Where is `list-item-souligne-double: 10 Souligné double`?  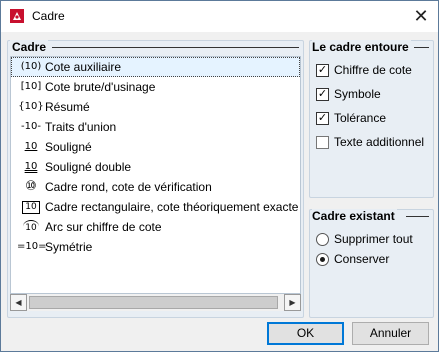
list-item-souligne-double: 10 Souligné double is located at coordinates (155, 167).